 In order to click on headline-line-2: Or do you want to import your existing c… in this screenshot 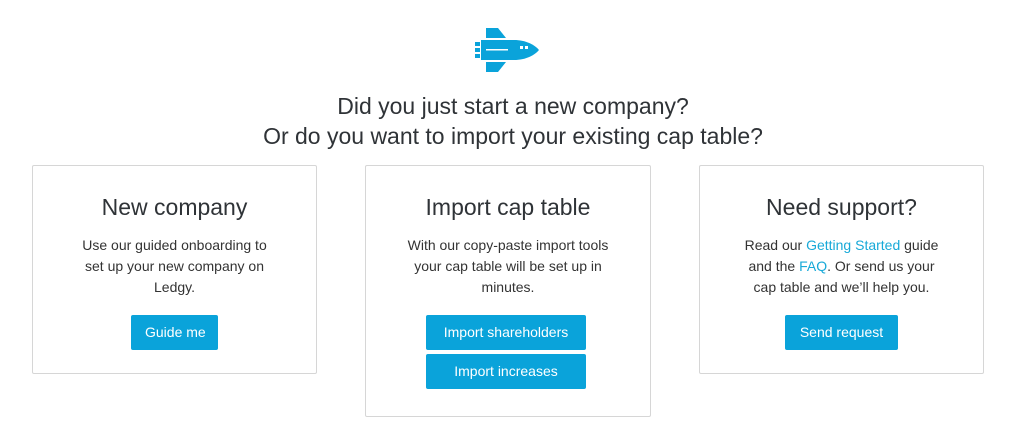, I will do `click(513, 136)`.